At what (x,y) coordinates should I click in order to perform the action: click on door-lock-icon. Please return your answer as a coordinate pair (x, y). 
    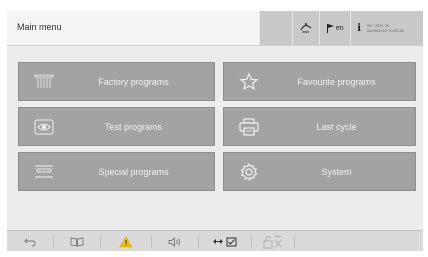
    Looking at the image, I should click on (225, 242).